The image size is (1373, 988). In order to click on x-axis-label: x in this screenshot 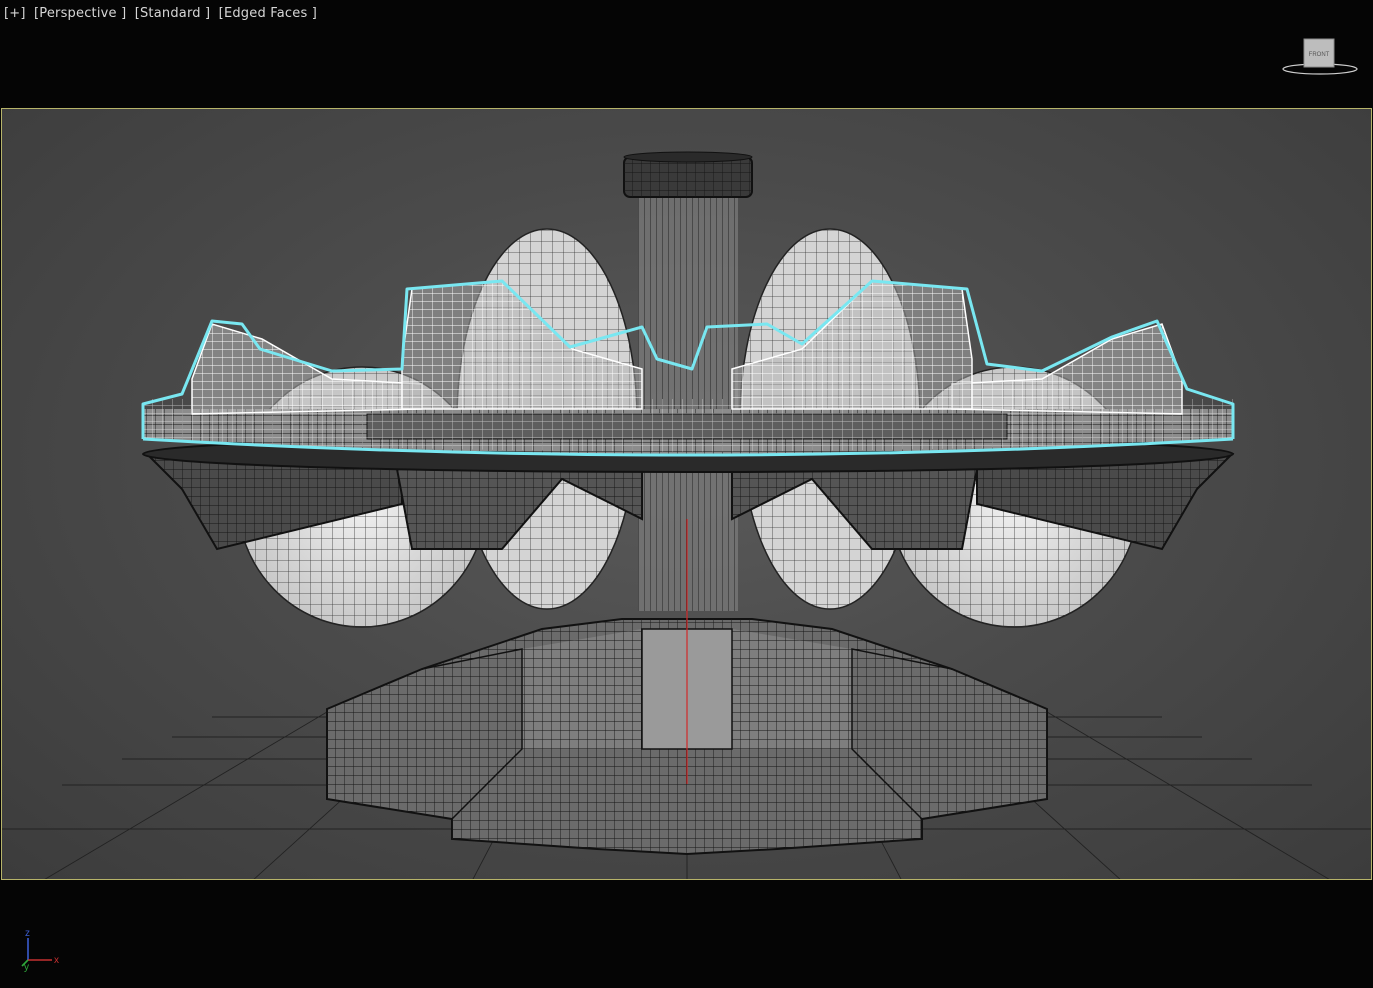, I will do `click(56, 960)`.